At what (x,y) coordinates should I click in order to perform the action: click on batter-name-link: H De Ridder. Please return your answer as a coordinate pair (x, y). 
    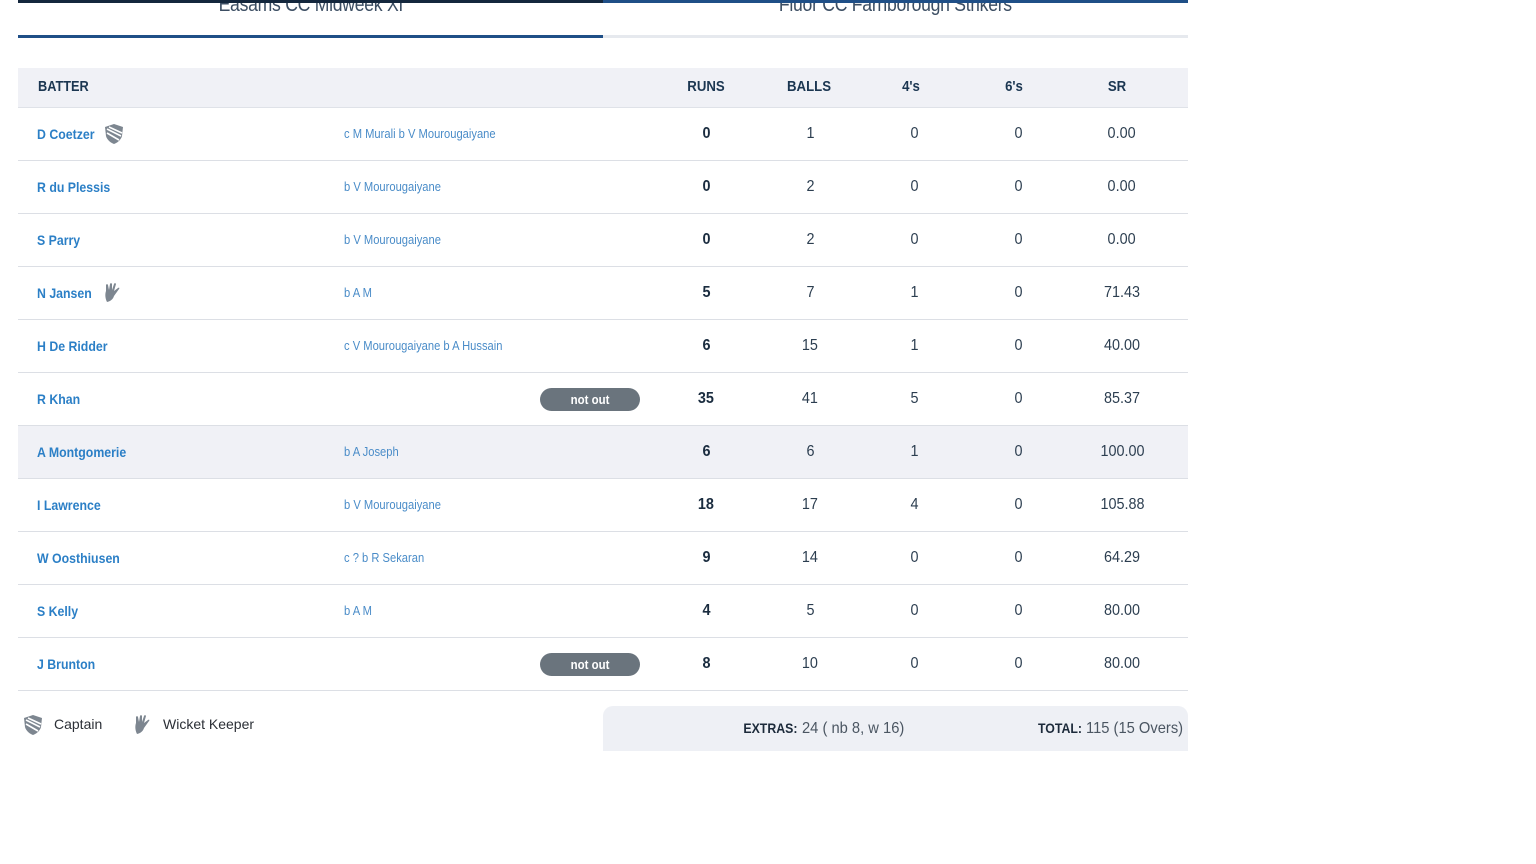
    Looking at the image, I should click on (72, 346).